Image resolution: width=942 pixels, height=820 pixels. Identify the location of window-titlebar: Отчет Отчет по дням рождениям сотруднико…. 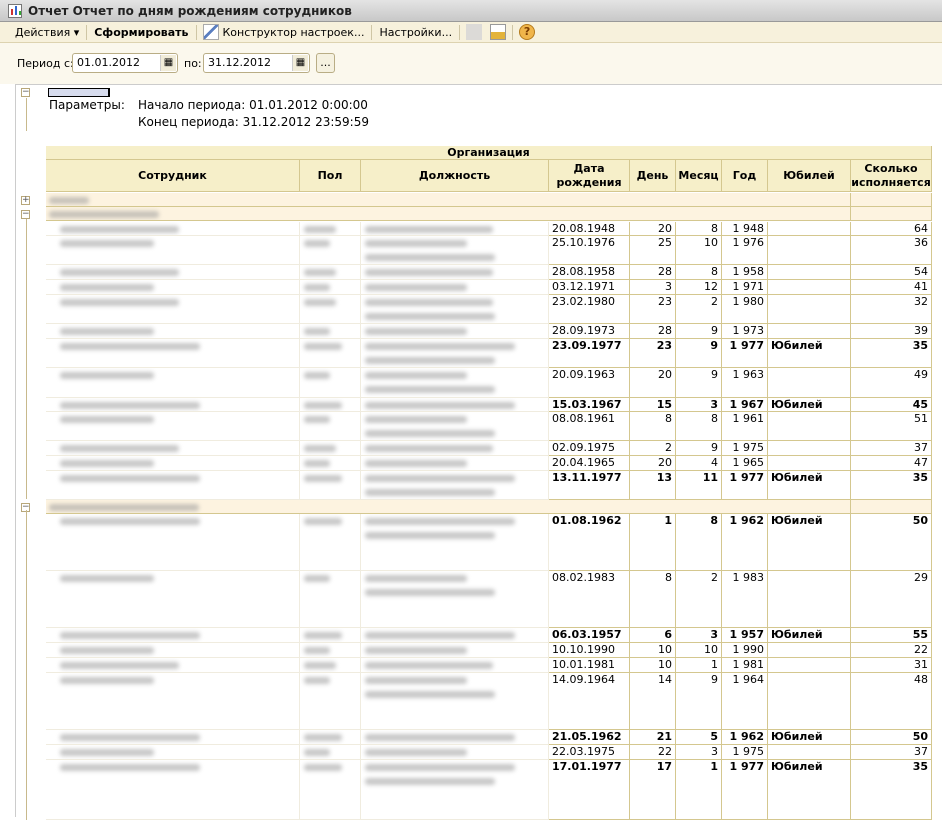
(471, 11).